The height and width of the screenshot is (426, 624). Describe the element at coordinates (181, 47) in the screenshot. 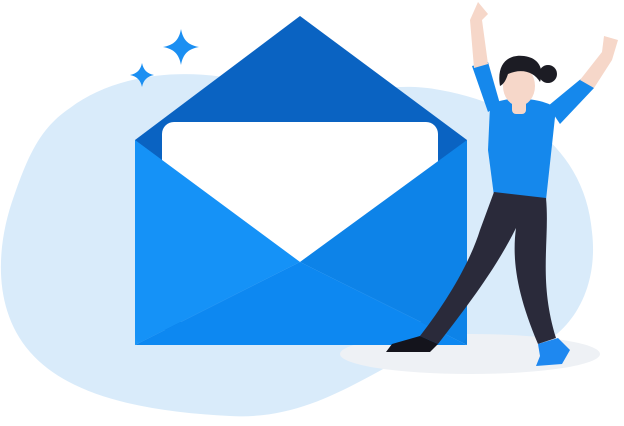

I see `sparkle-icon` at that location.